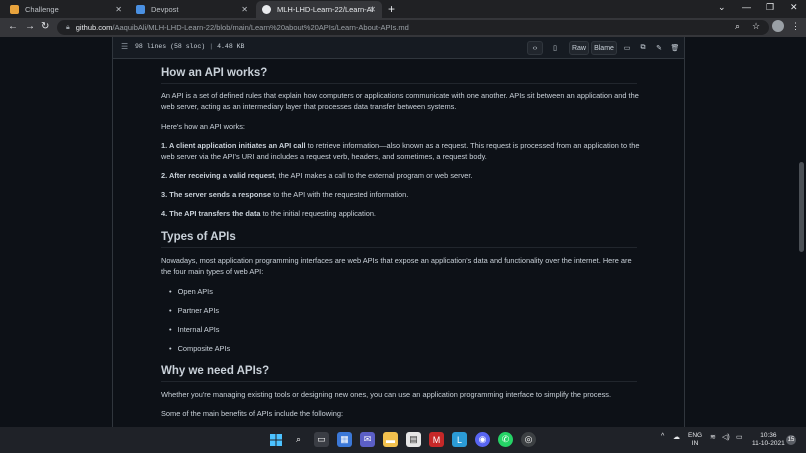 The height and width of the screenshot is (453, 806). Describe the element at coordinates (200, 348) in the screenshot. I see `list-item: Composite APIs` at that location.